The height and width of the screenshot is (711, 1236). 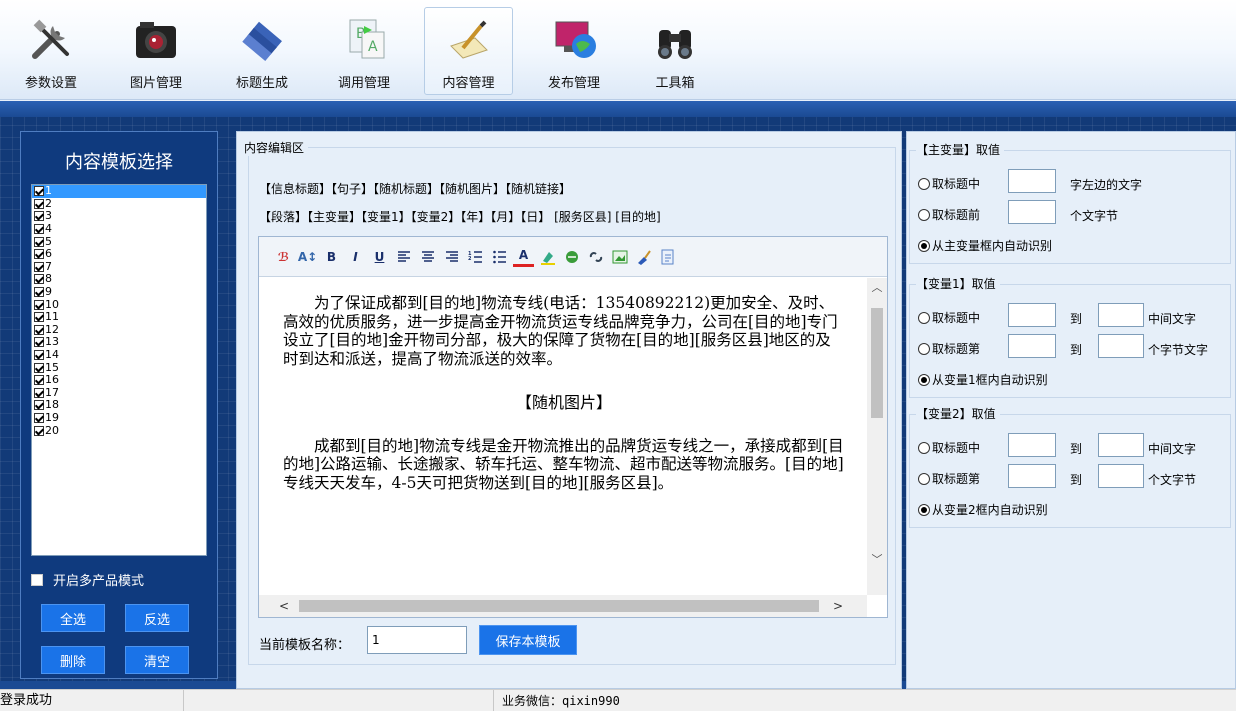 What do you see at coordinates (949, 214) in the screenshot?
I see `main-var-option-2: 取标题前` at bounding box center [949, 214].